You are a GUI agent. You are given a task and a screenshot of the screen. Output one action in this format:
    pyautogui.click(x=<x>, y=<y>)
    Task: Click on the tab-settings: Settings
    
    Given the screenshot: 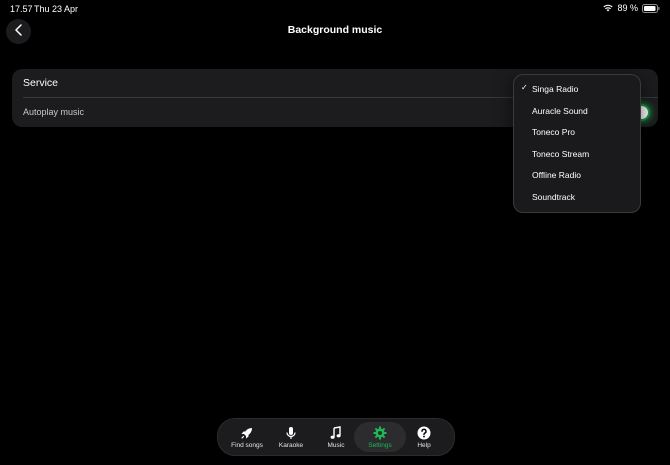 What is the action you would take?
    pyautogui.click(x=380, y=437)
    